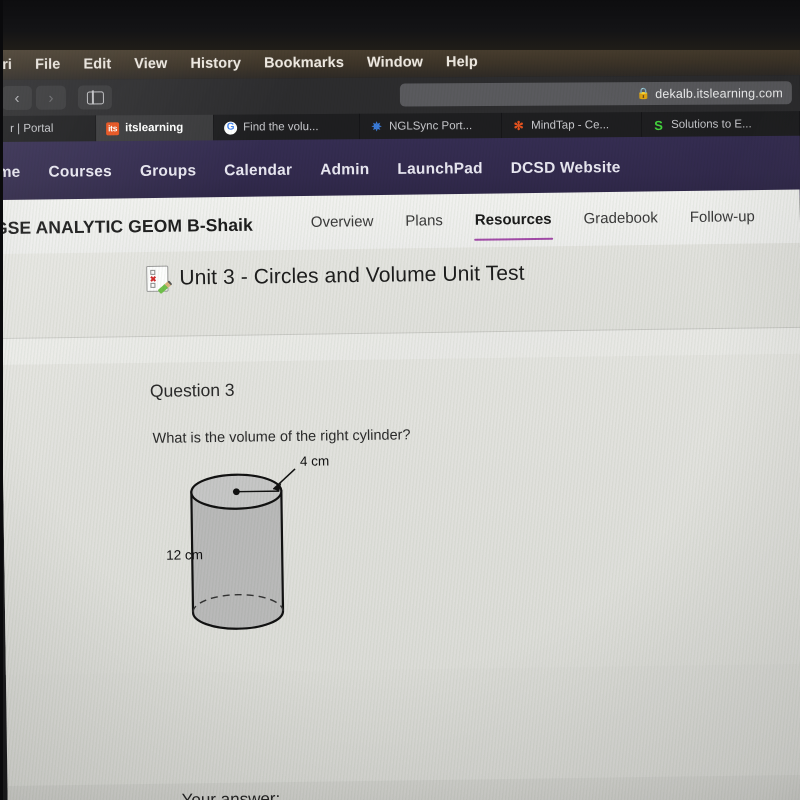  I want to click on monitor-bezel-top, so click(400, 25).